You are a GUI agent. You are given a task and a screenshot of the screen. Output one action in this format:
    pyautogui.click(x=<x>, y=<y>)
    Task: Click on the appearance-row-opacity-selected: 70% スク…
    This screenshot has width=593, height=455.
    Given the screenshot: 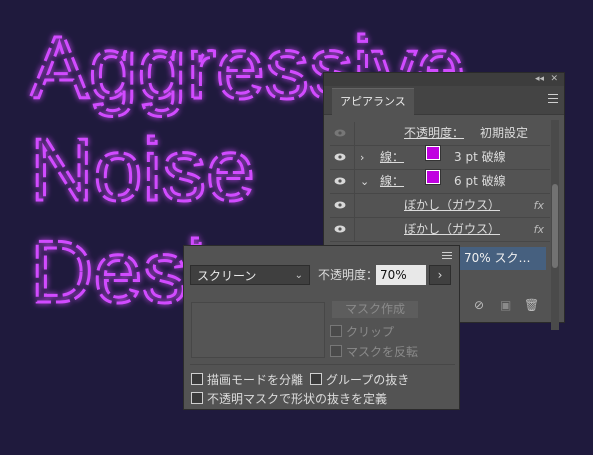 What is the action you would take?
    pyautogui.click(x=503, y=258)
    